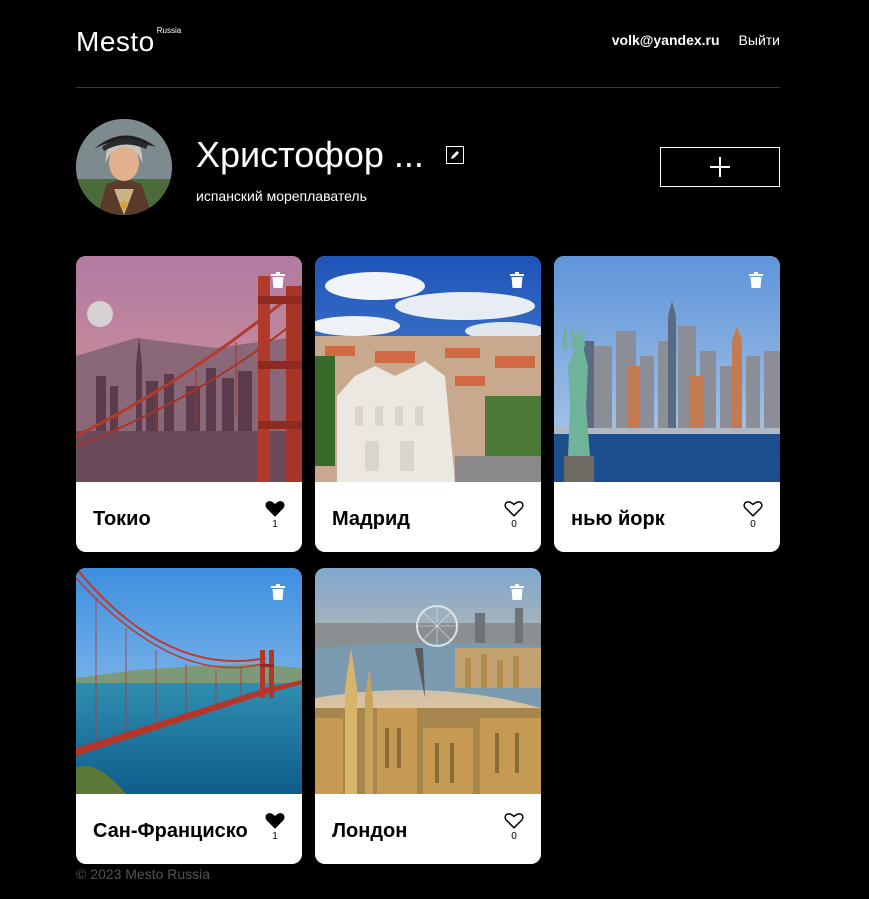  I want to click on profile: Христофор ... испанский мореплаватель, so click(428, 167).